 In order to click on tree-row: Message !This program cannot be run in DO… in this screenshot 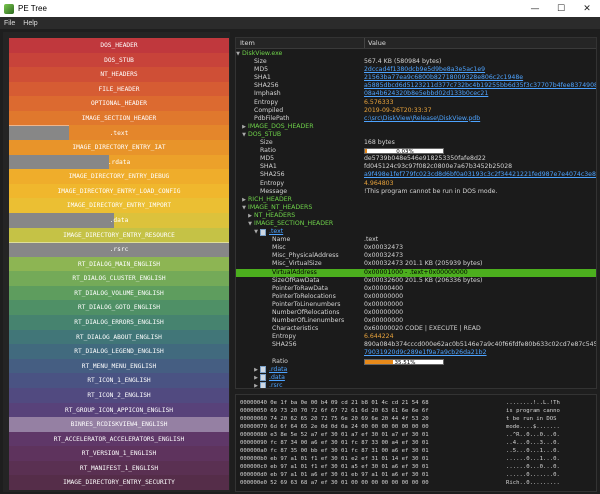, I will do `click(416, 192)`.